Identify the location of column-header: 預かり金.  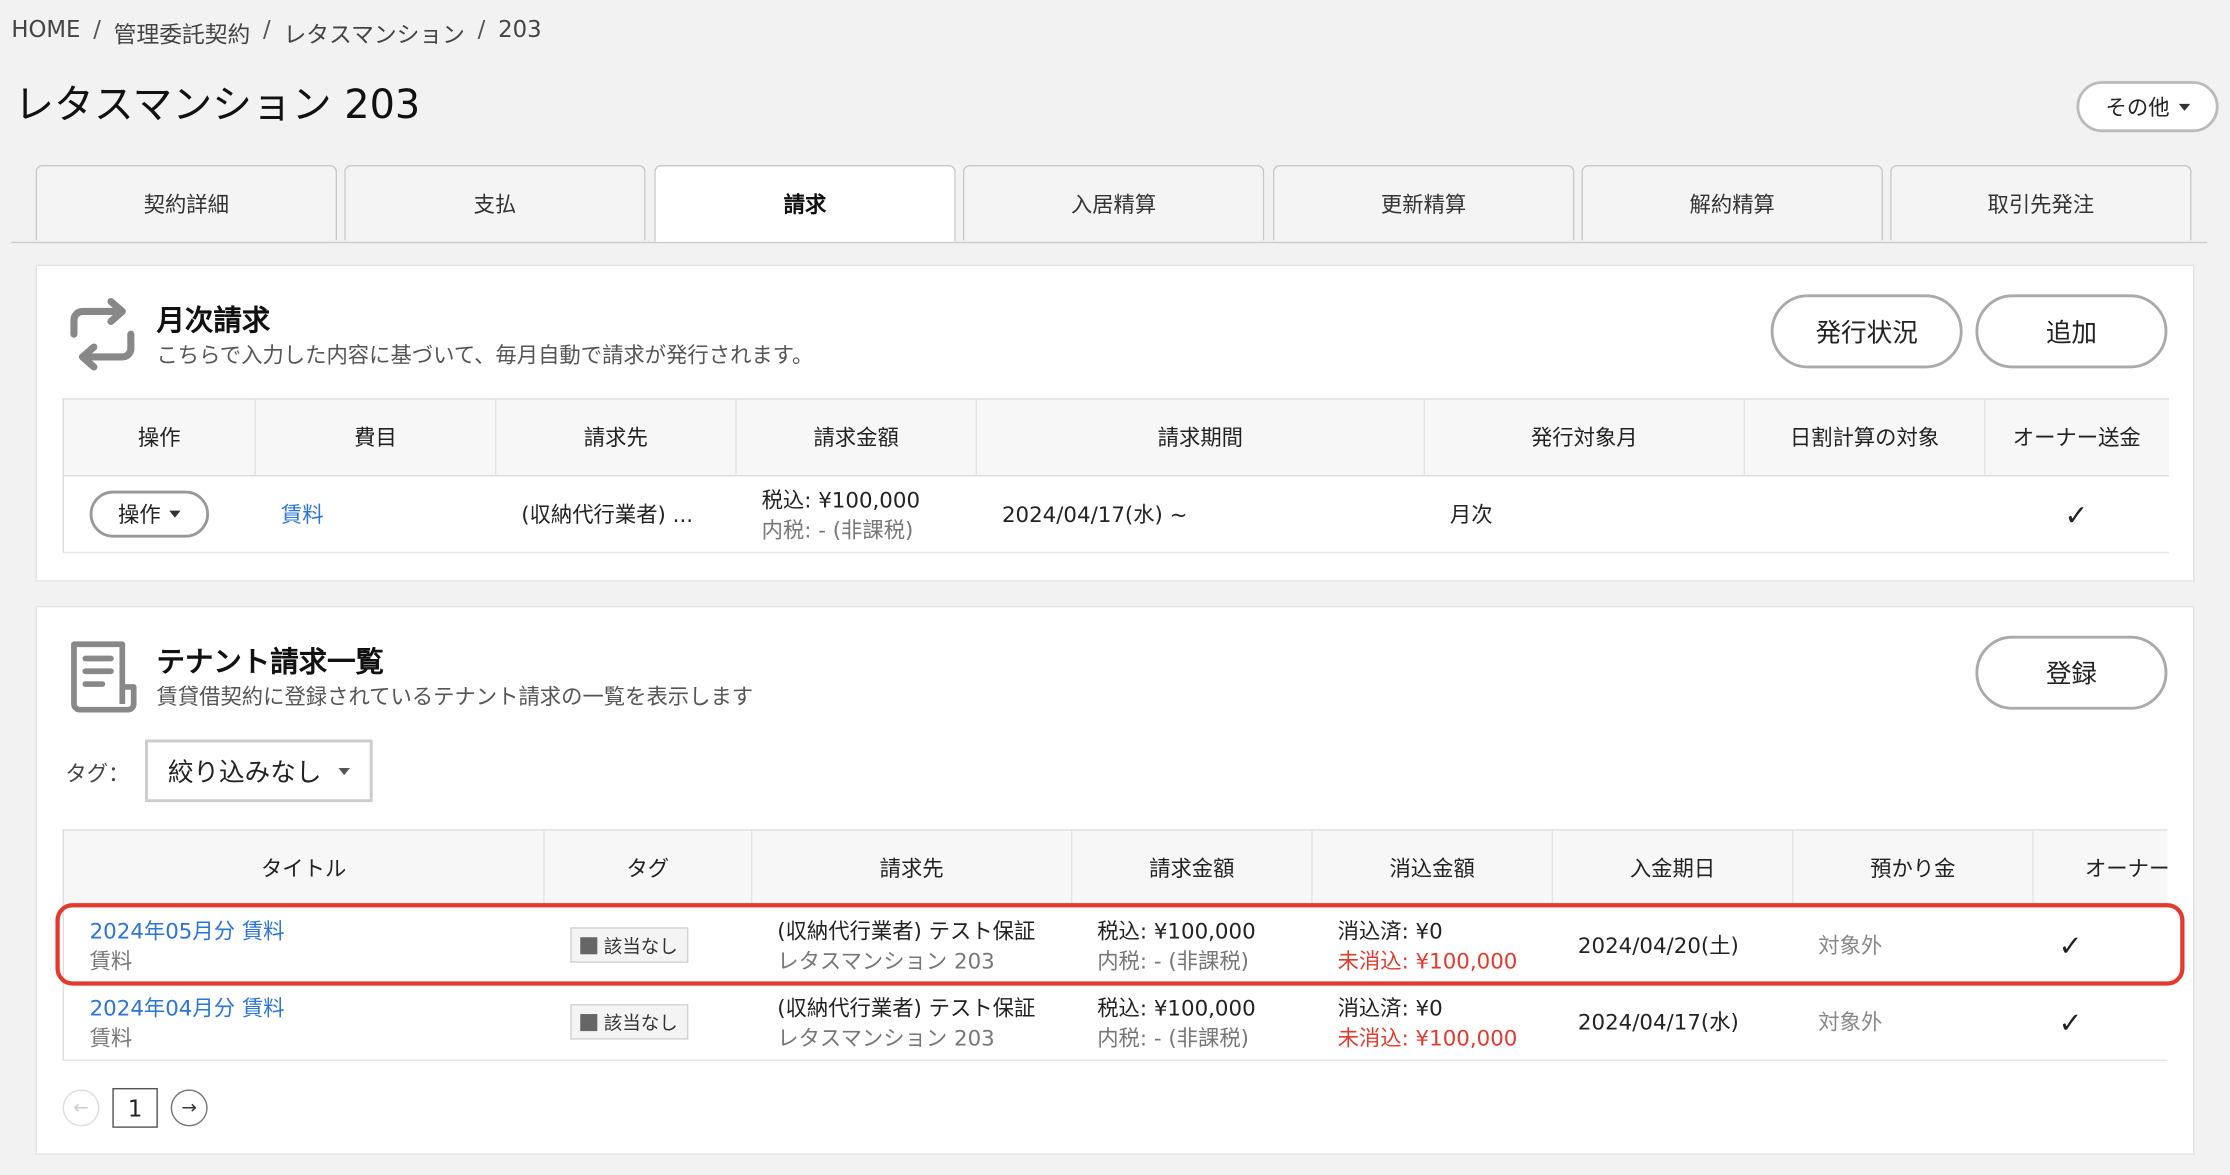
(1912, 868).